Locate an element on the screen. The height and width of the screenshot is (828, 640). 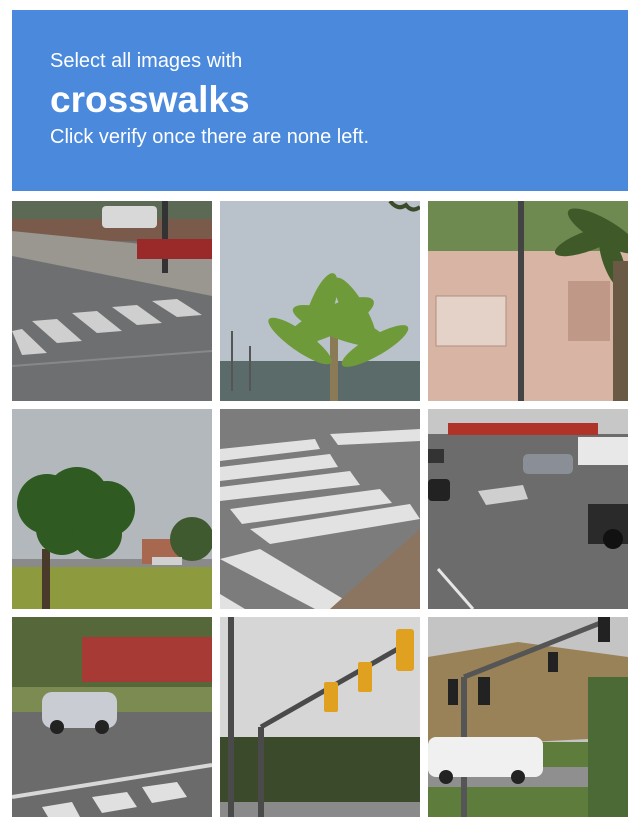
instruction-prefix: Select all images with is located at coordinates (146, 61).